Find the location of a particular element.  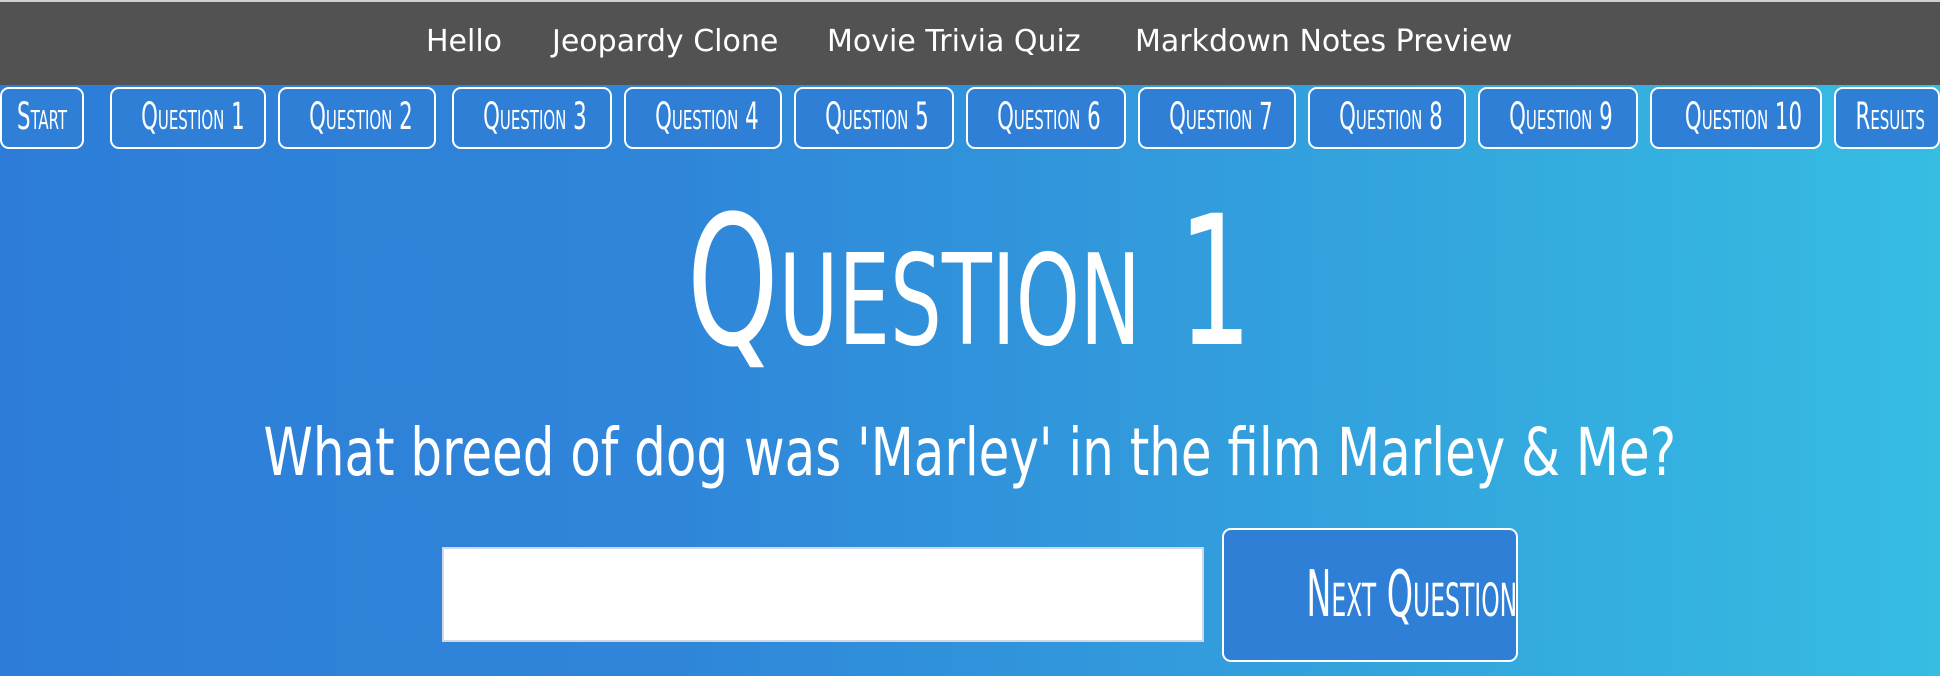

tab-question-4-label: Question 4 is located at coordinates (707, 116).